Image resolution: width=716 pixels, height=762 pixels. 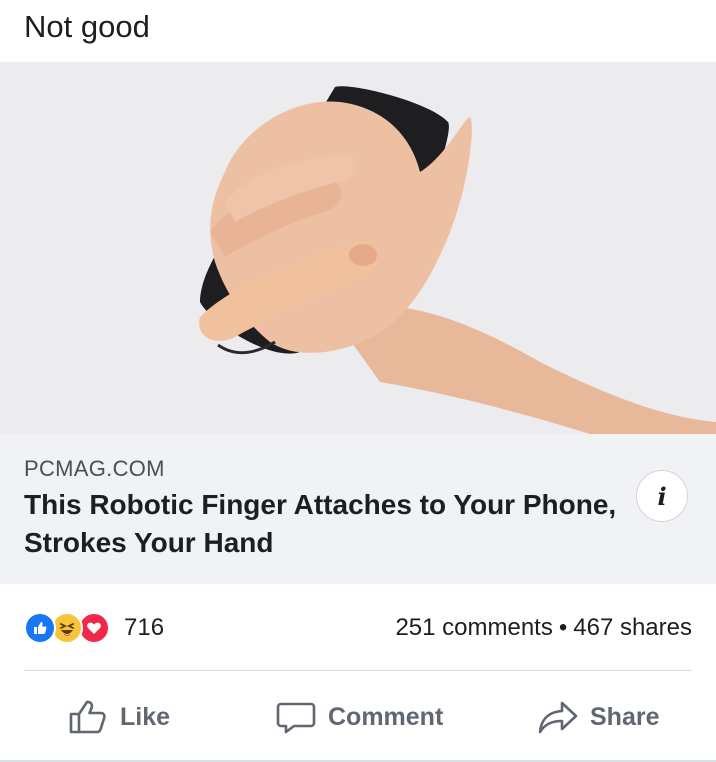 I want to click on share-label: Share, so click(x=625, y=716).